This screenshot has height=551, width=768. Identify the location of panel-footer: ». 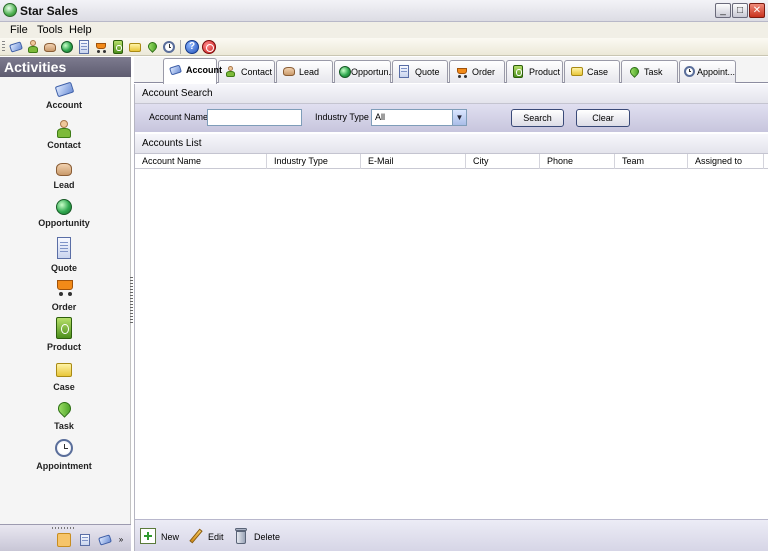
(65, 537).